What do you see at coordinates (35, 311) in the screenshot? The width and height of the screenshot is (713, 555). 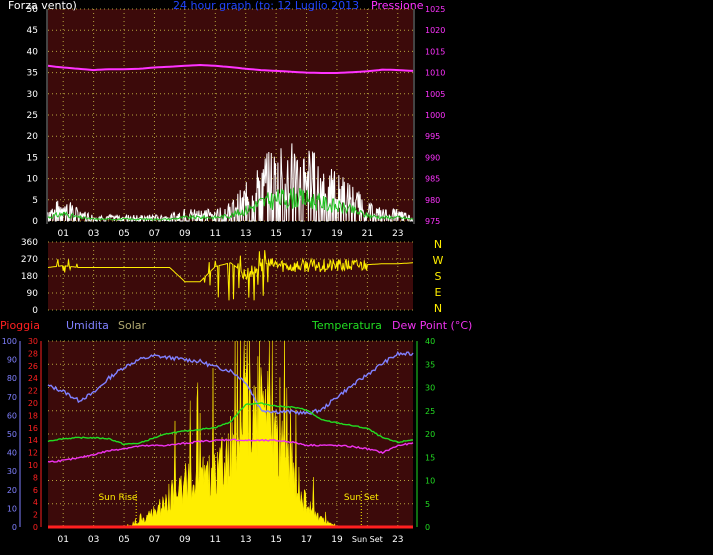 I see `direction-tick-label: 0` at bounding box center [35, 311].